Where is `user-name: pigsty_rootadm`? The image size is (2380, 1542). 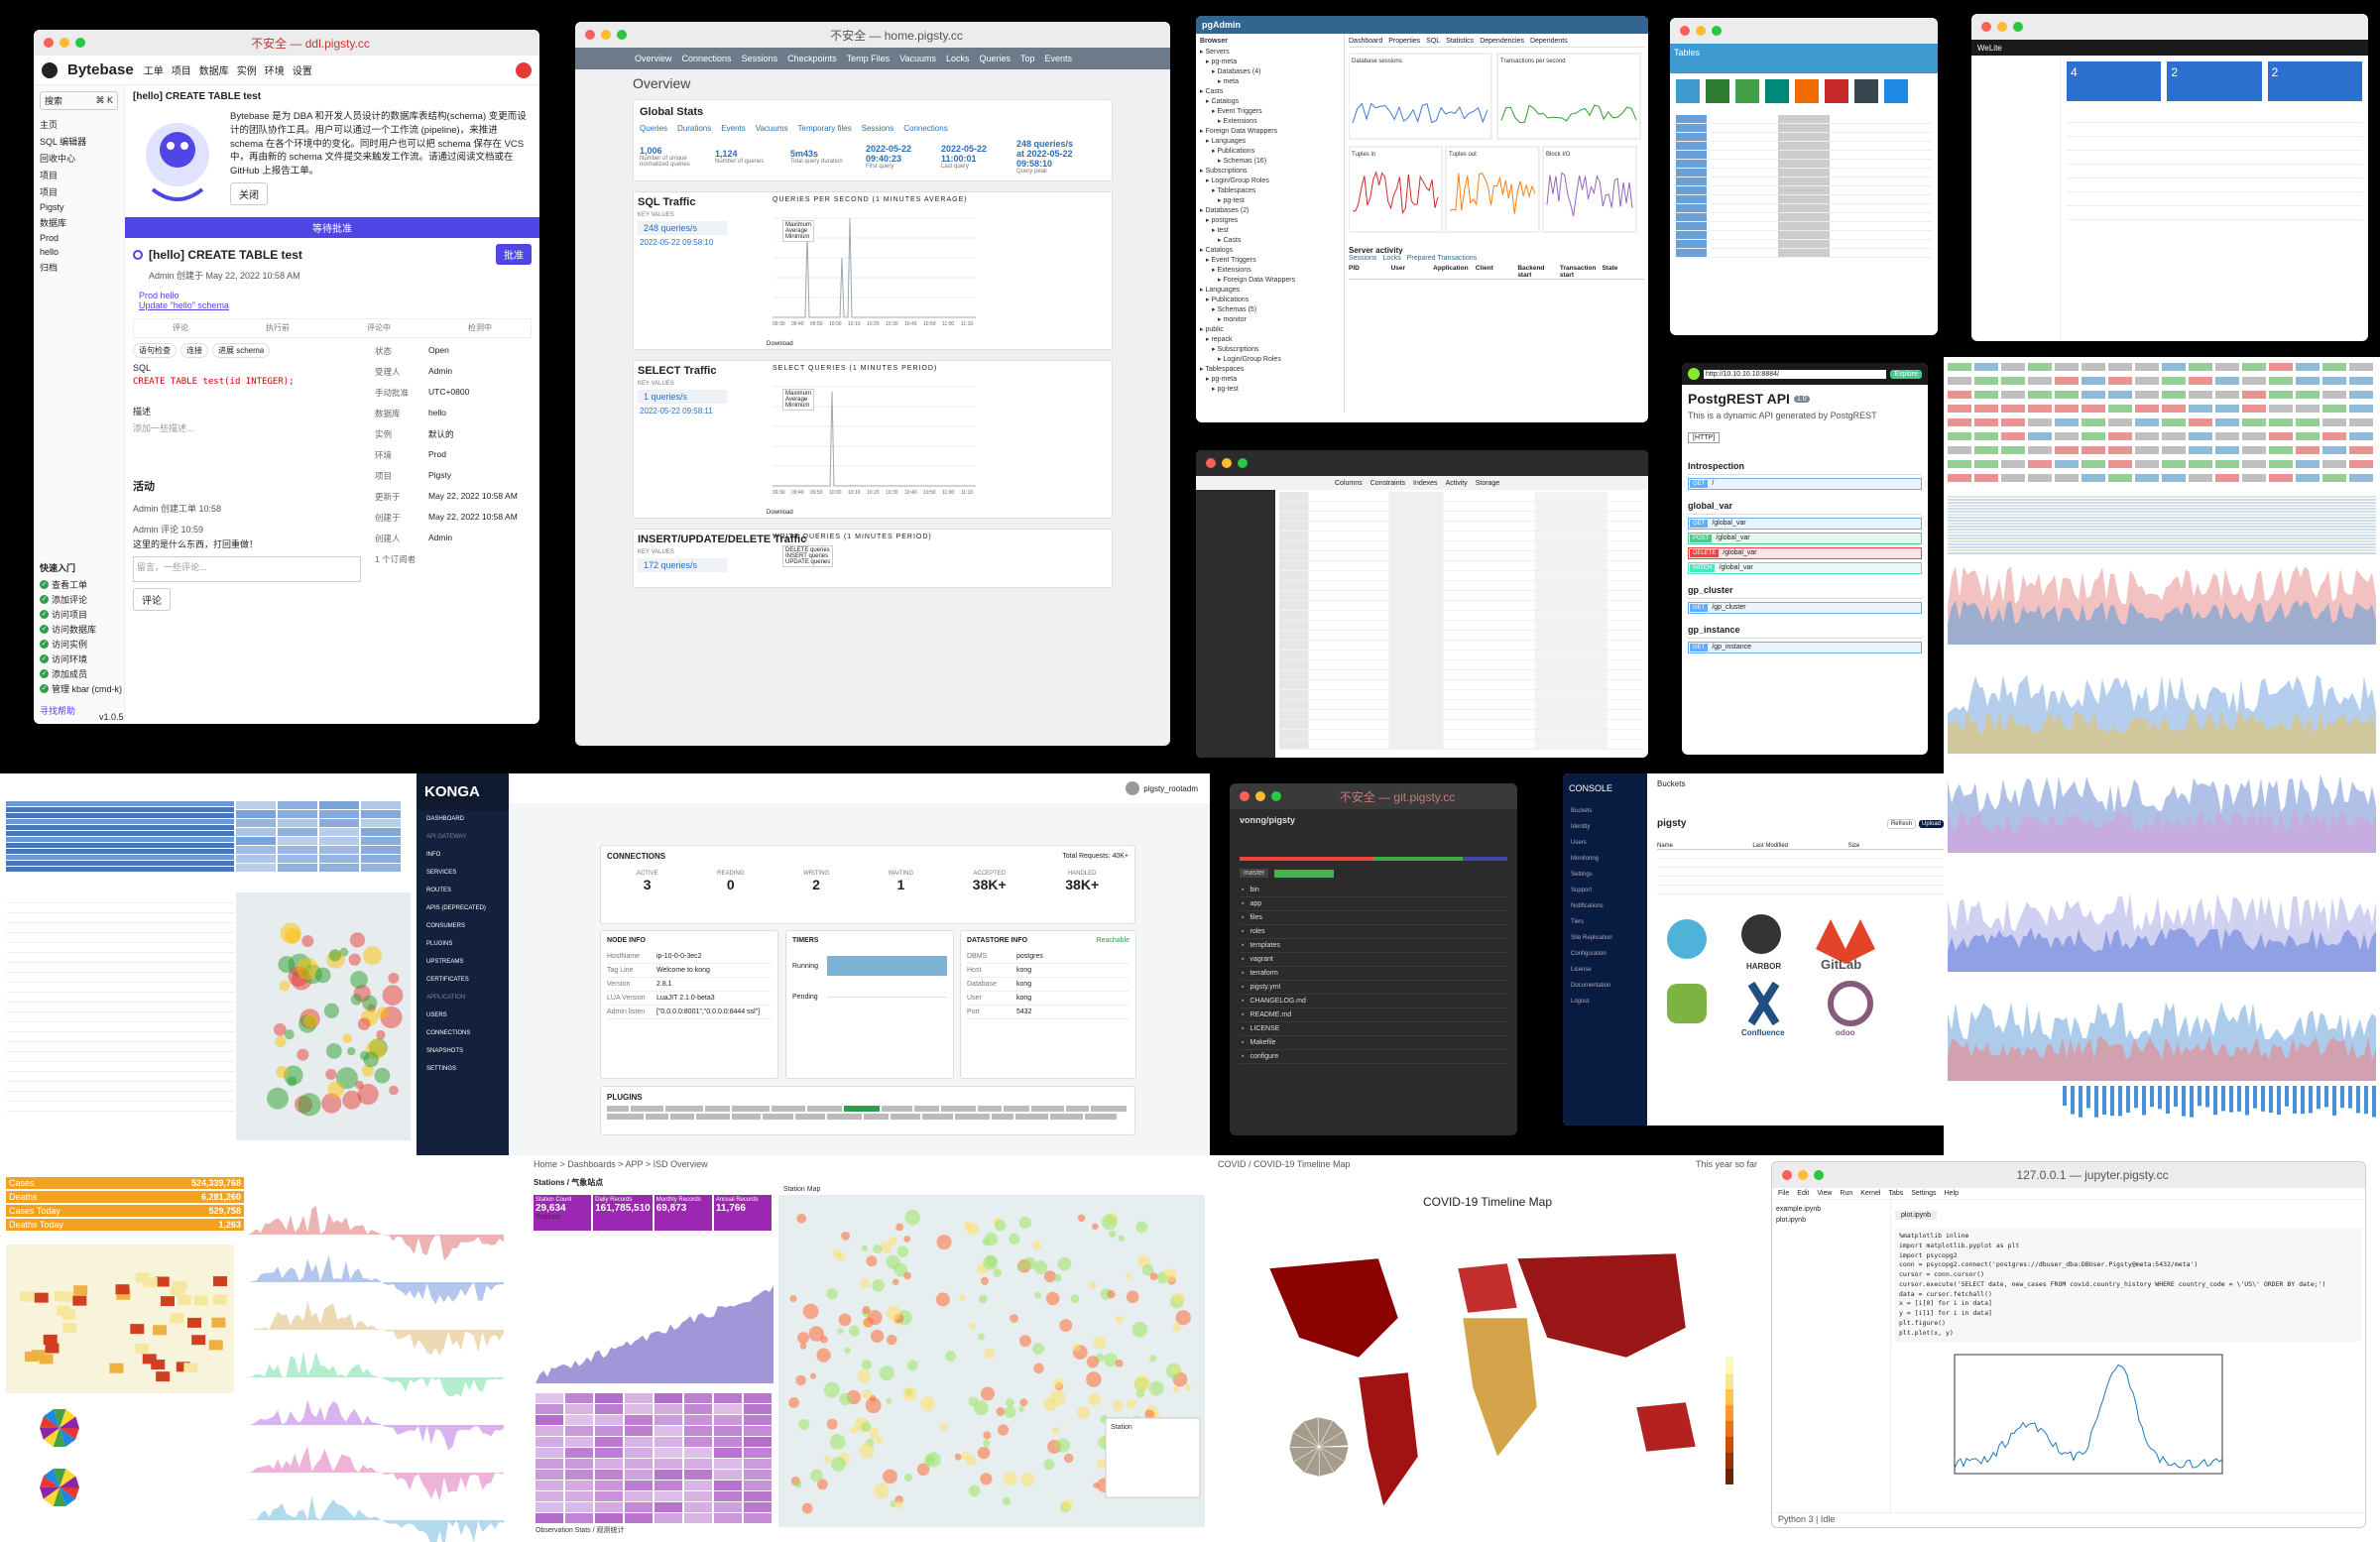 user-name: pigsty_rootadm is located at coordinates (1170, 788).